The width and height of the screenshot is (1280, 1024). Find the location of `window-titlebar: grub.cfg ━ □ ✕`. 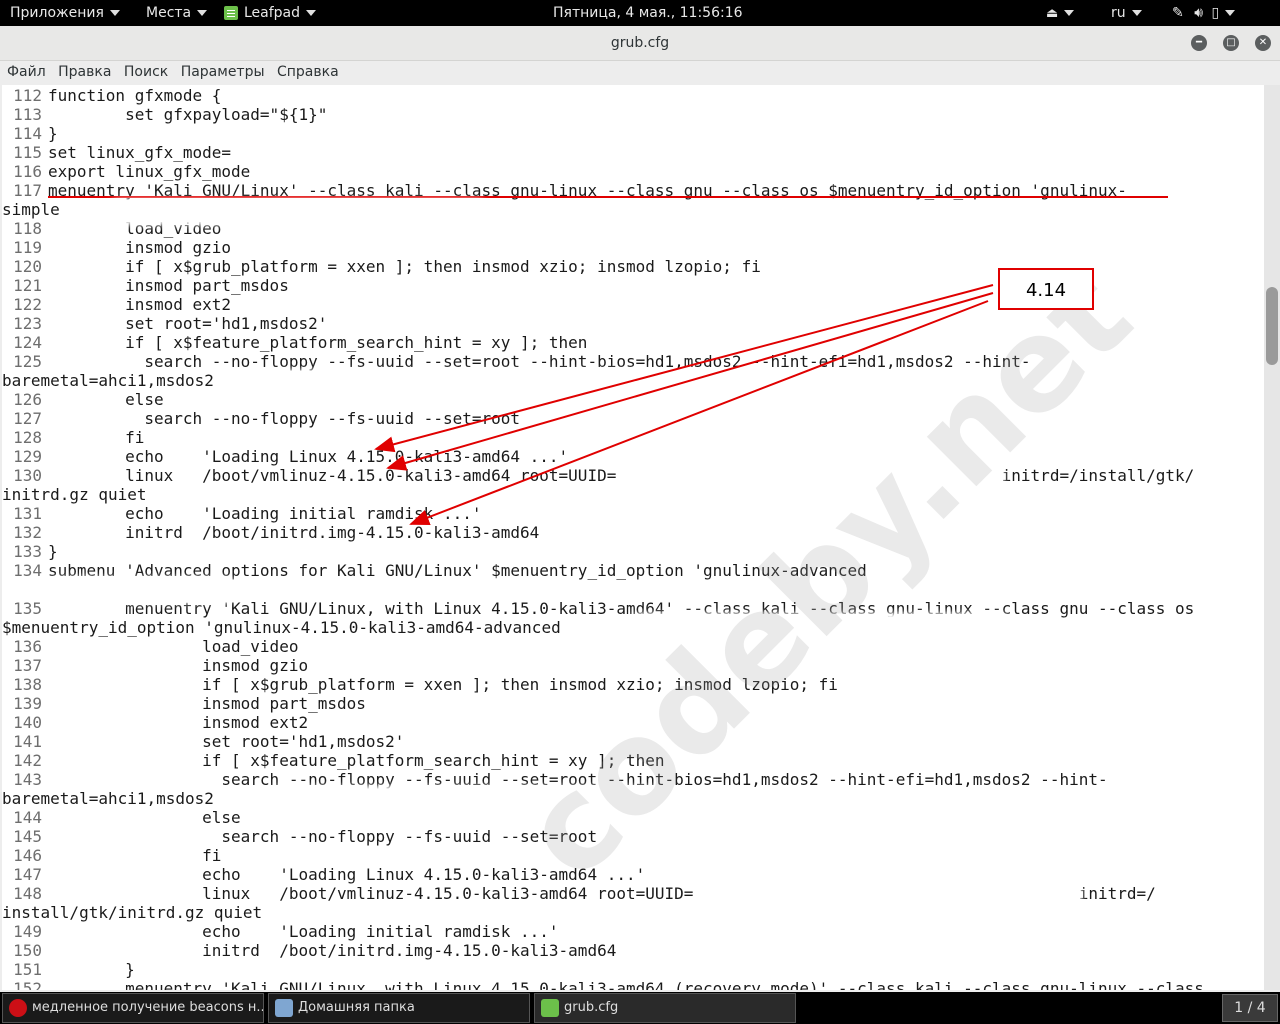

window-titlebar: grub.cfg ━ □ ✕ is located at coordinates (640, 43).